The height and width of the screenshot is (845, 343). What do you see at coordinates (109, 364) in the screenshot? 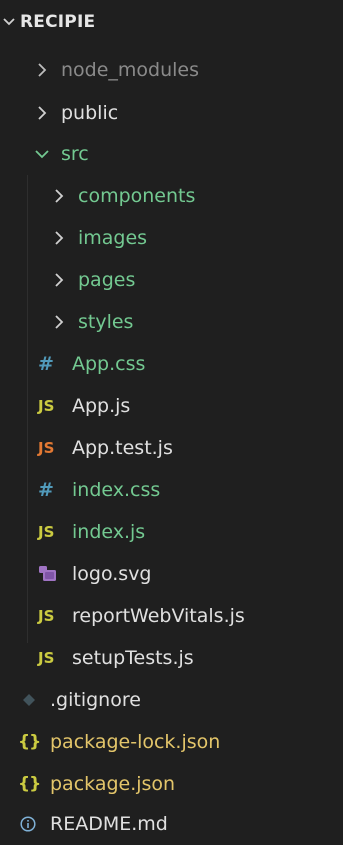
I see `tree-item-label: App.css` at bounding box center [109, 364].